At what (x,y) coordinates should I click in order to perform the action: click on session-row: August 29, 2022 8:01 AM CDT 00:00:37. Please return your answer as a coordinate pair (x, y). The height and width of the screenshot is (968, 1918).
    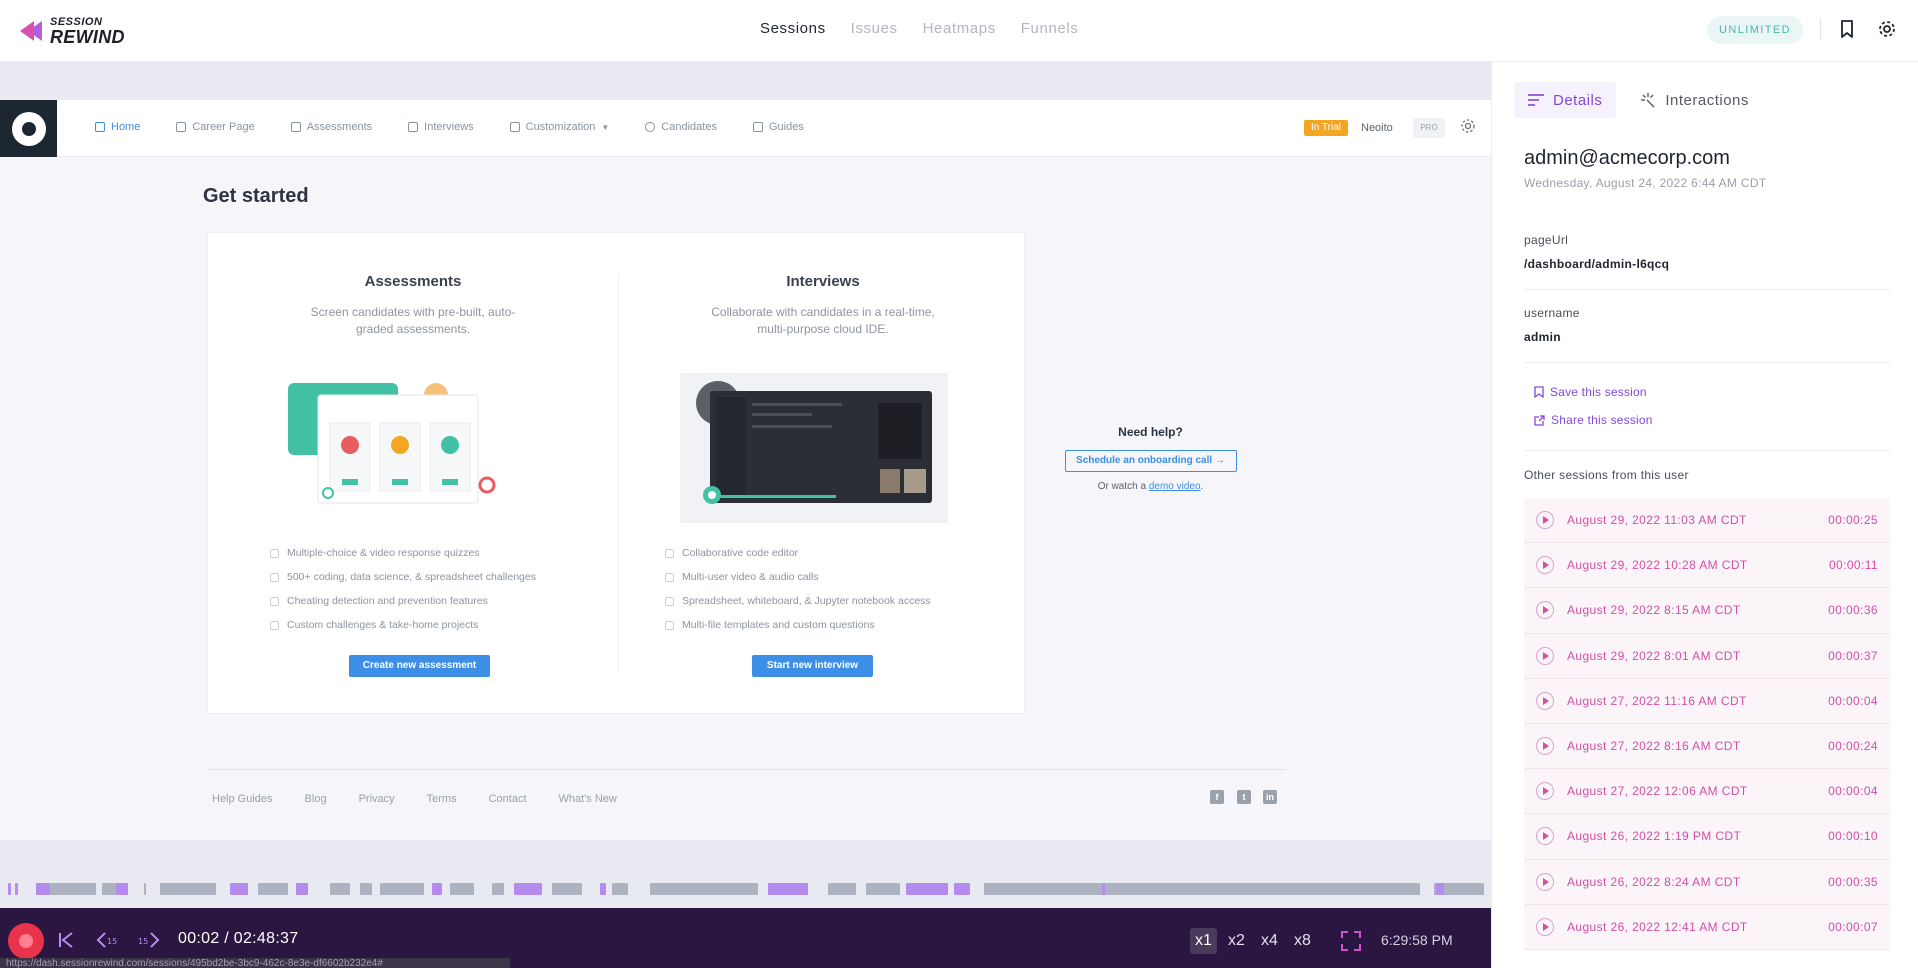
    Looking at the image, I should click on (1707, 656).